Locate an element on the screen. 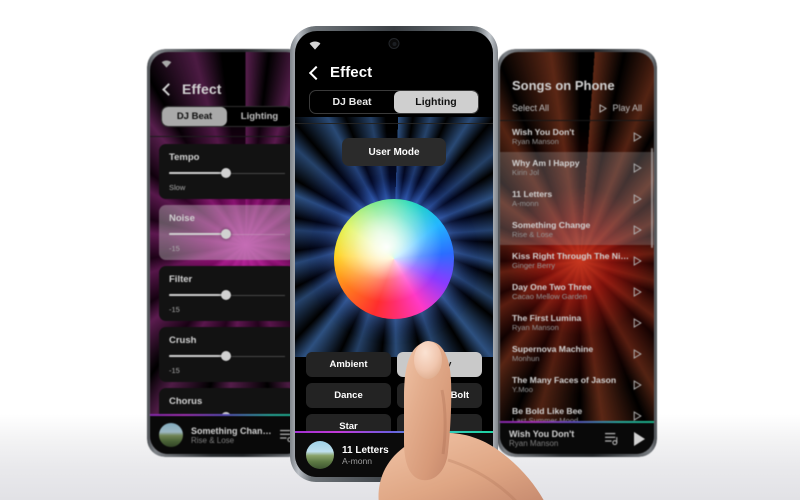  effect-card-tempo: Tempo Slow is located at coordinates (227, 171).